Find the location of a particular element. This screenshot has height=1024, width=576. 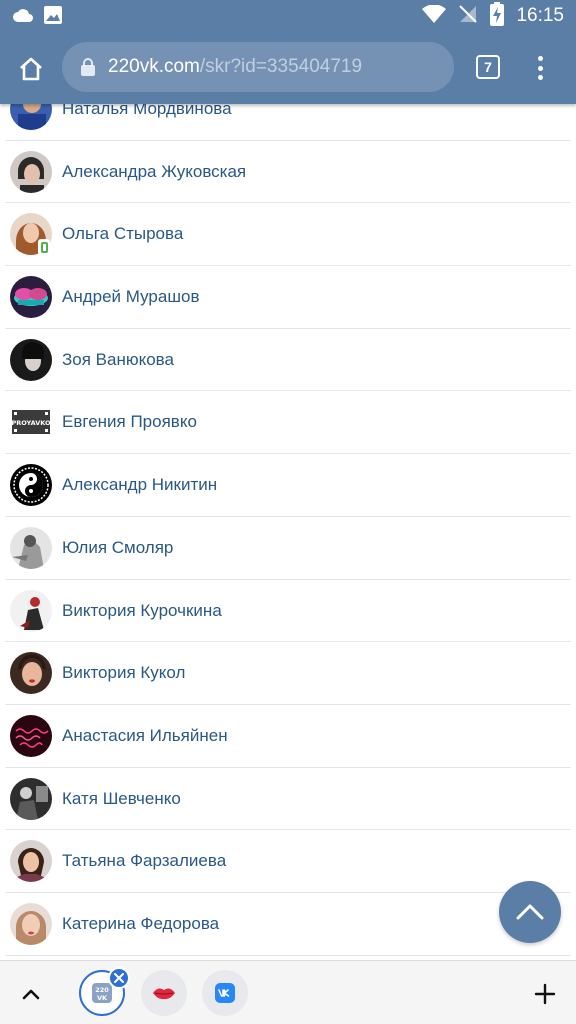

url-host: 220vk.com is located at coordinates (154, 66).